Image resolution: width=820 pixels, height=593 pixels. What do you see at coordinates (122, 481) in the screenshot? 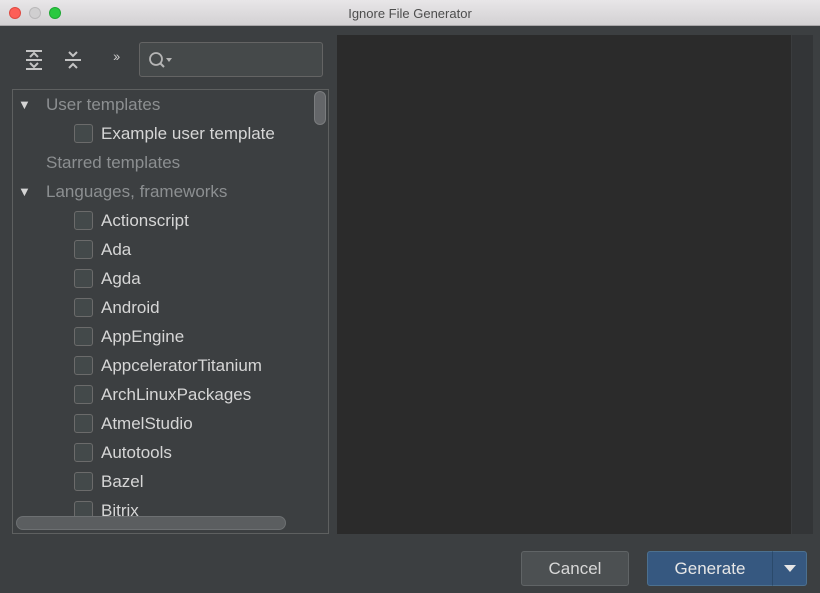
I see `tree-item-label: Bazel` at bounding box center [122, 481].